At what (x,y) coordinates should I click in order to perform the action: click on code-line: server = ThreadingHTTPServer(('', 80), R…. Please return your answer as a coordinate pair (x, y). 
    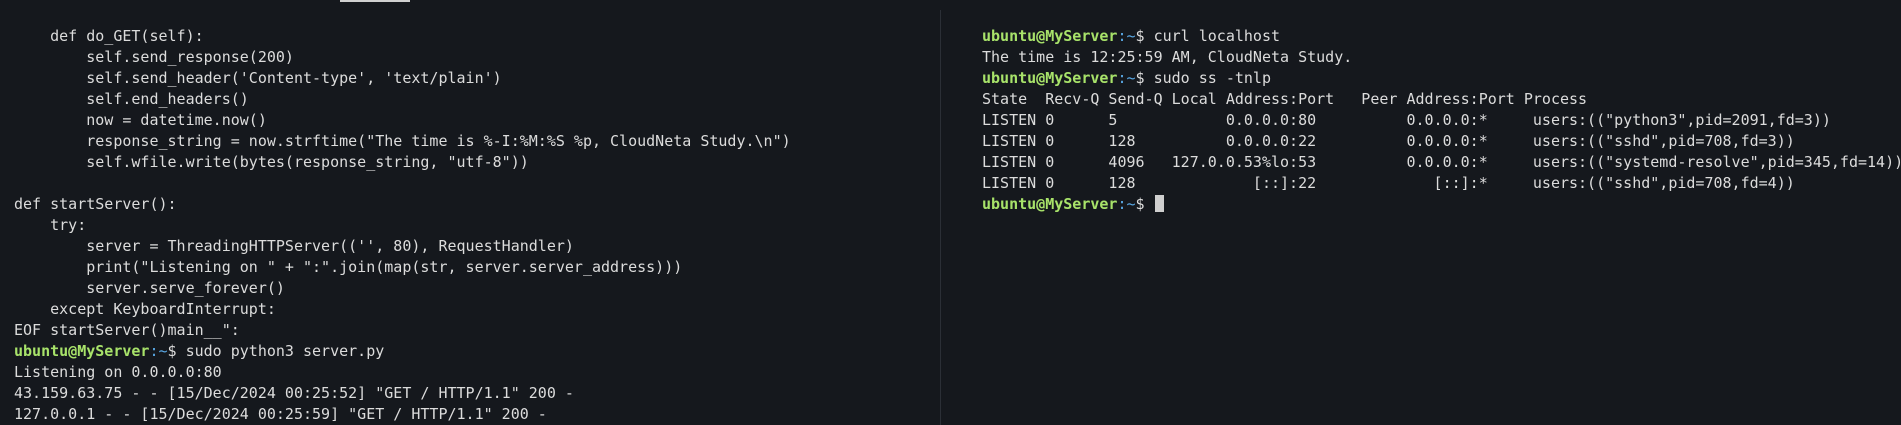
    Looking at the image, I should click on (294, 246).